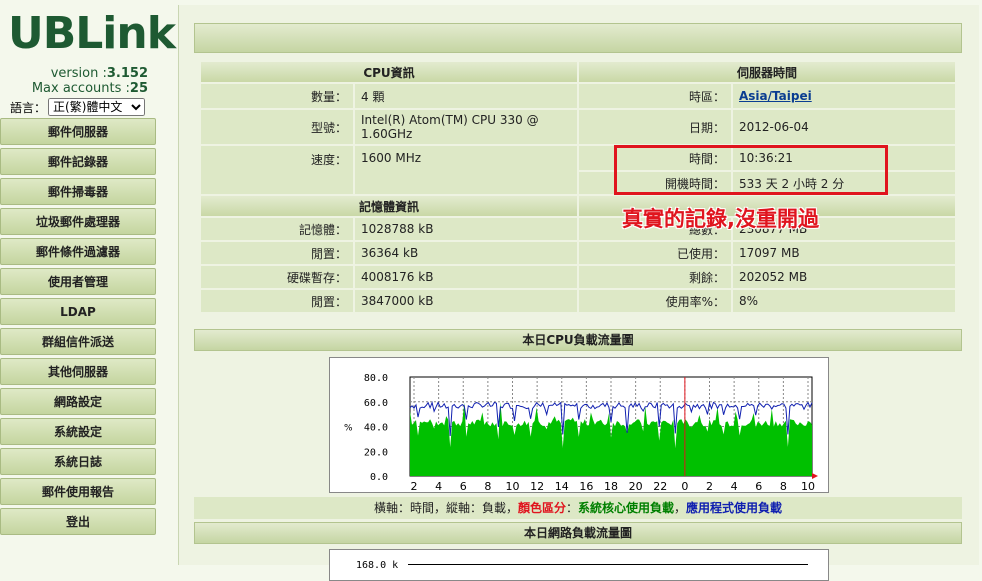  I want to click on x-tick-label: 22, so click(660, 486).